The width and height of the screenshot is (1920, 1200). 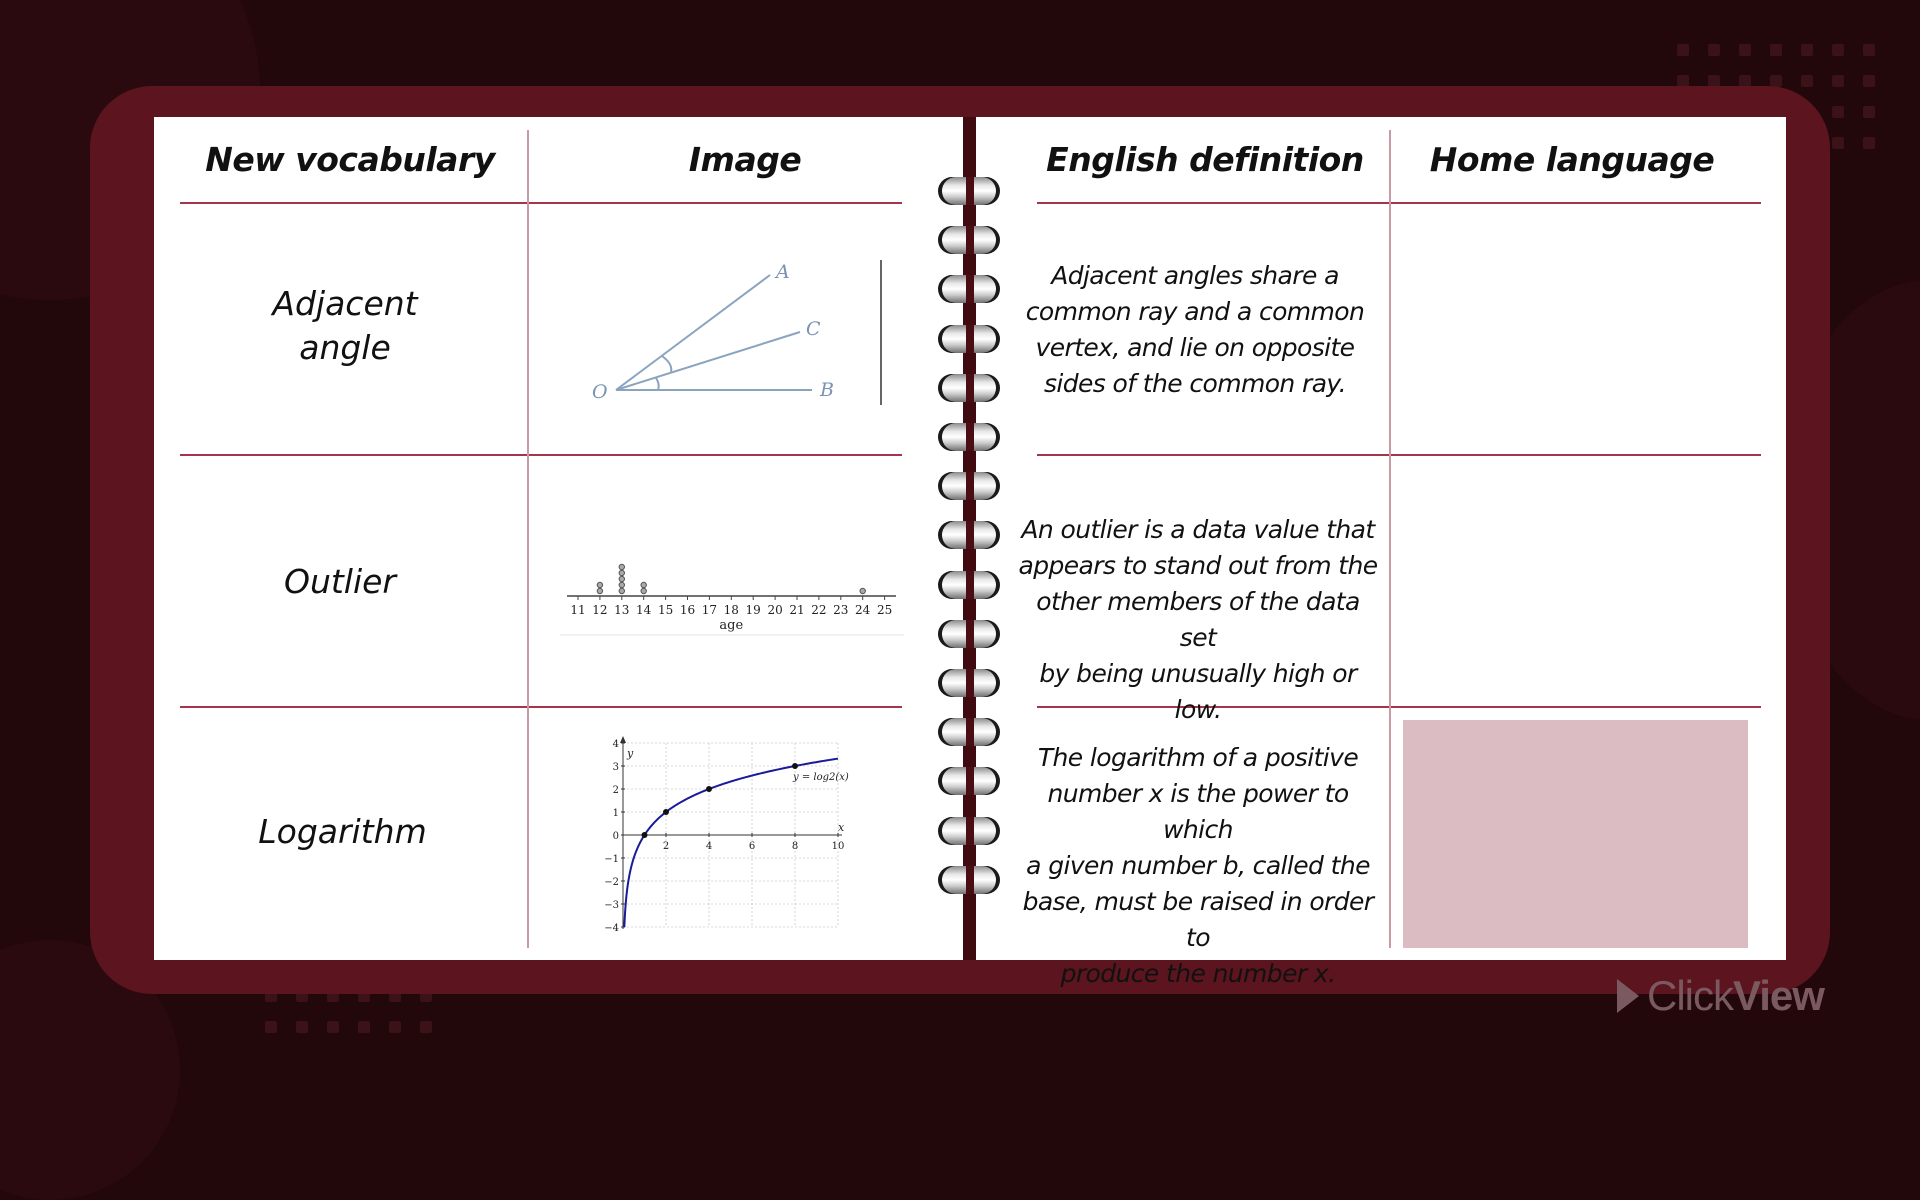 What do you see at coordinates (752, 846) in the screenshot?
I see `x-tick-label: 6` at bounding box center [752, 846].